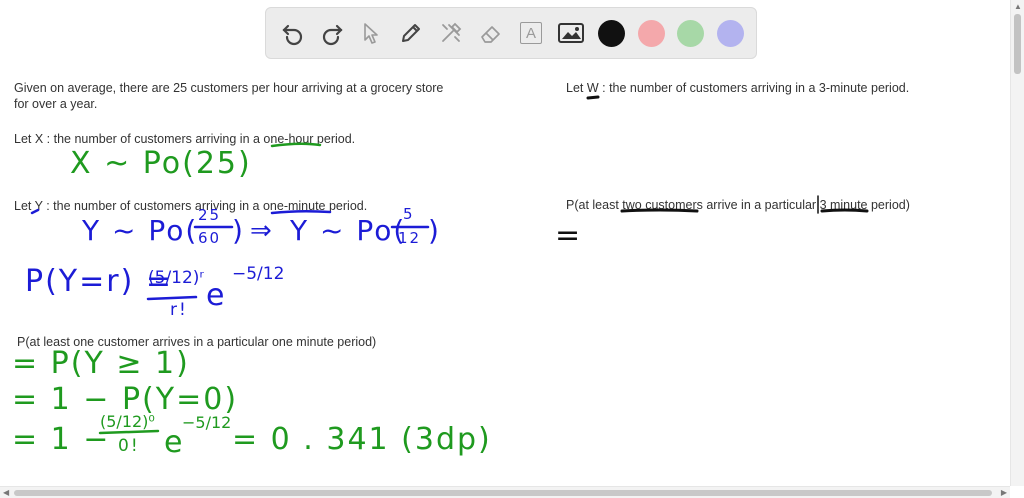  Describe the element at coordinates (207, 422) in the screenshot. I see `step-3-exponent: −5/12` at that location.